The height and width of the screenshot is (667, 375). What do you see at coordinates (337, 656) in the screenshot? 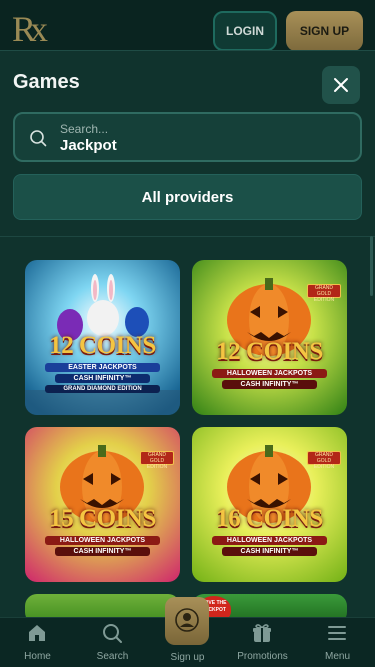
I see `nav-menu-label: Menu` at bounding box center [337, 656].